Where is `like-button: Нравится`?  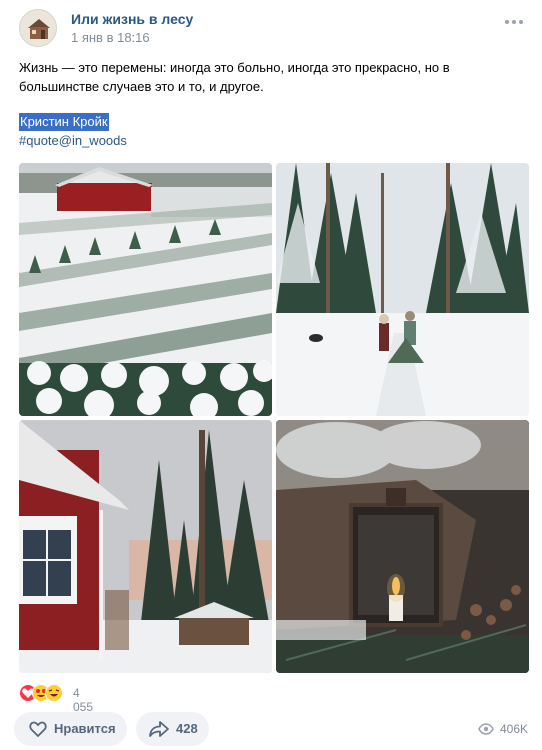
like-button: Нравится is located at coordinates (70, 729).